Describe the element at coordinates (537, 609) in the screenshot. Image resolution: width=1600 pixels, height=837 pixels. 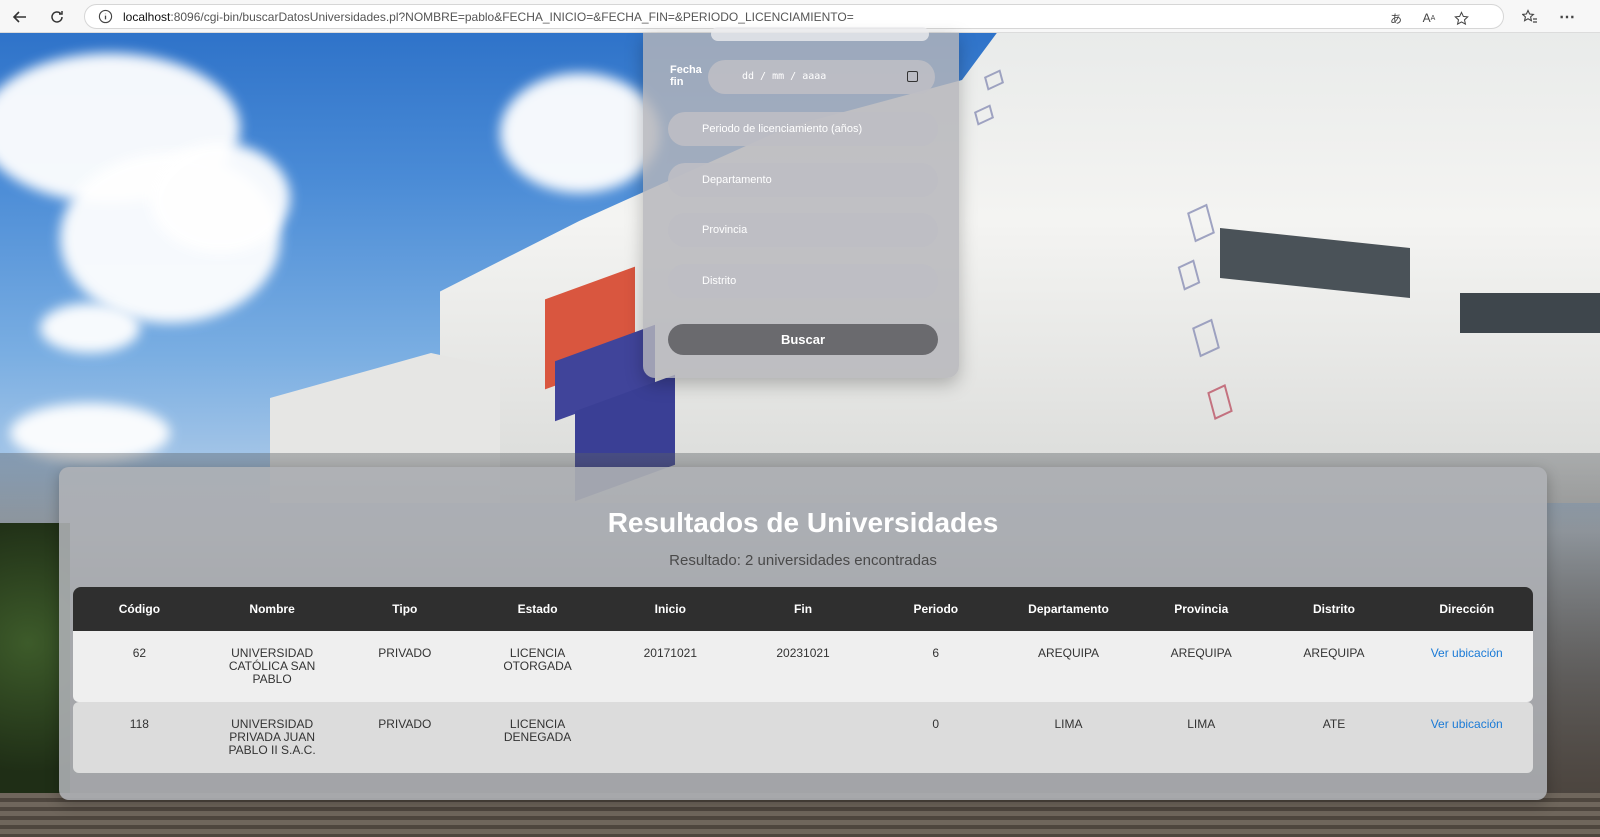
I see `header-estado: Estado` at that location.